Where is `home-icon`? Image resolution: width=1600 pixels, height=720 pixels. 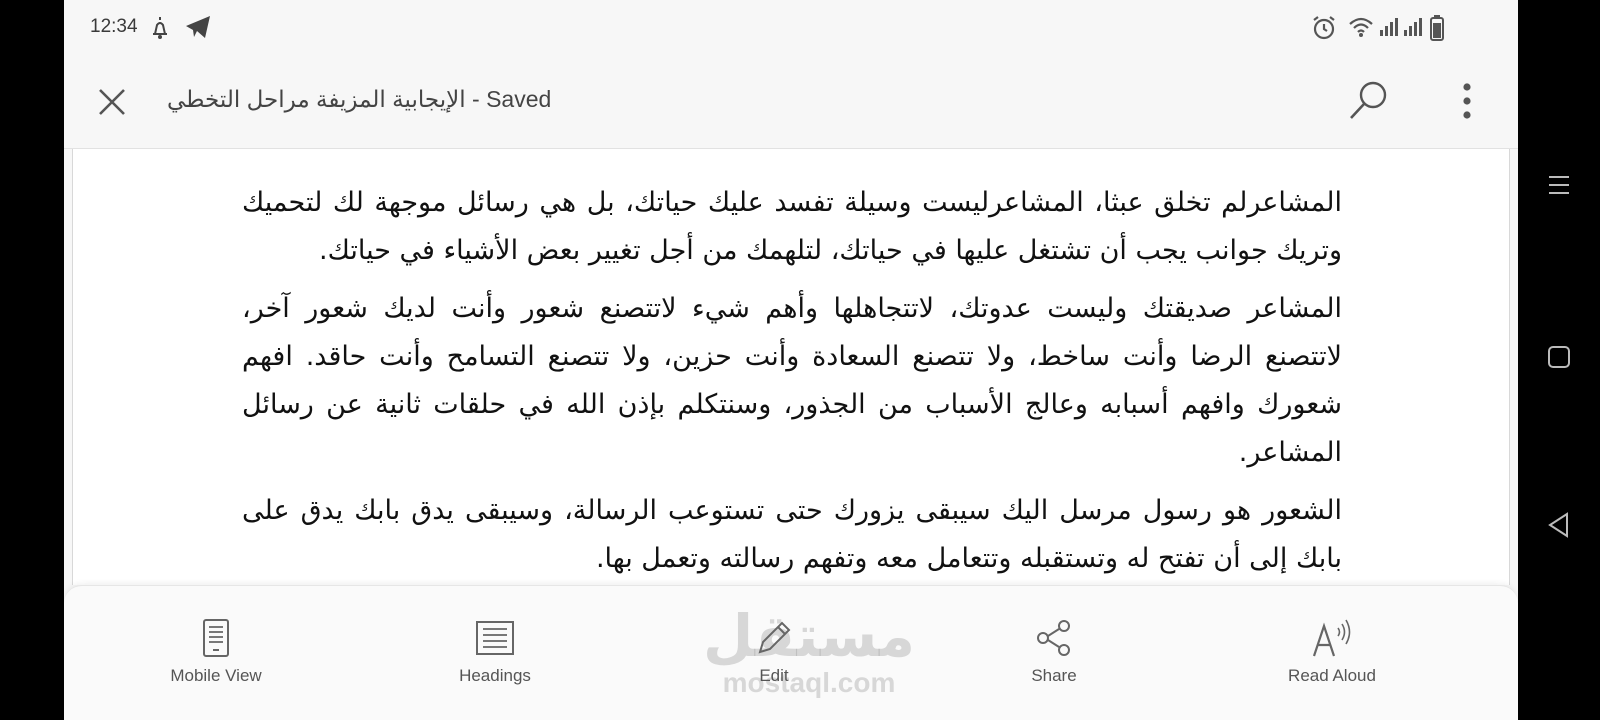
home-icon is located at coordinates (1559, 357).